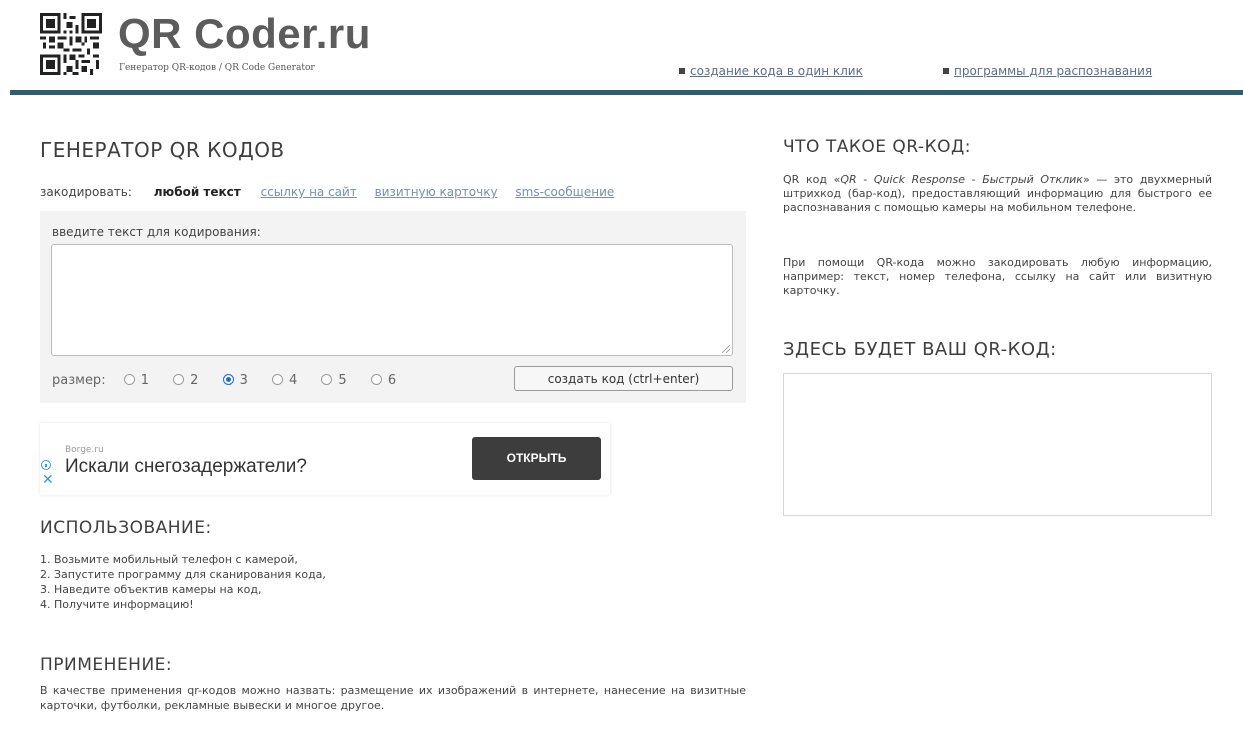 The height and width of the screenshot is (742, 1243). Describe the element at coordinates (136, 380) in the screenshot. I see `size-option-1: 1` at that location.